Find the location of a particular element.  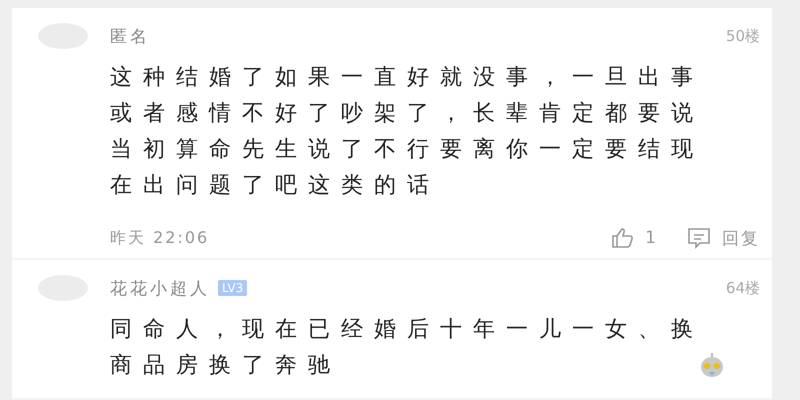

like-button: 1 is located at coordinates (634, 238).